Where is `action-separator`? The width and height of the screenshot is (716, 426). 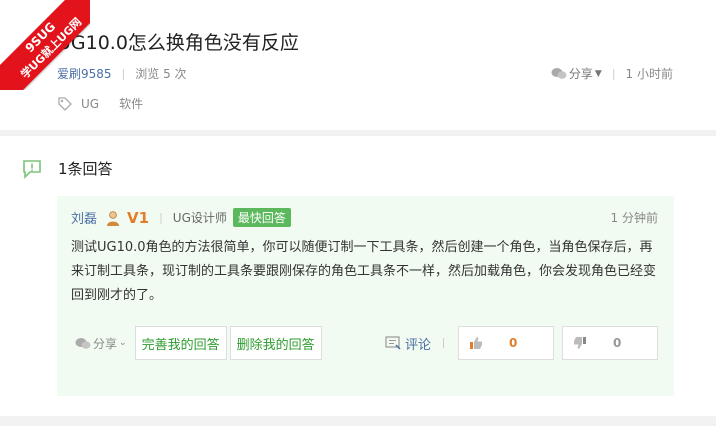
action-separator is located at coordinates (443, 343).